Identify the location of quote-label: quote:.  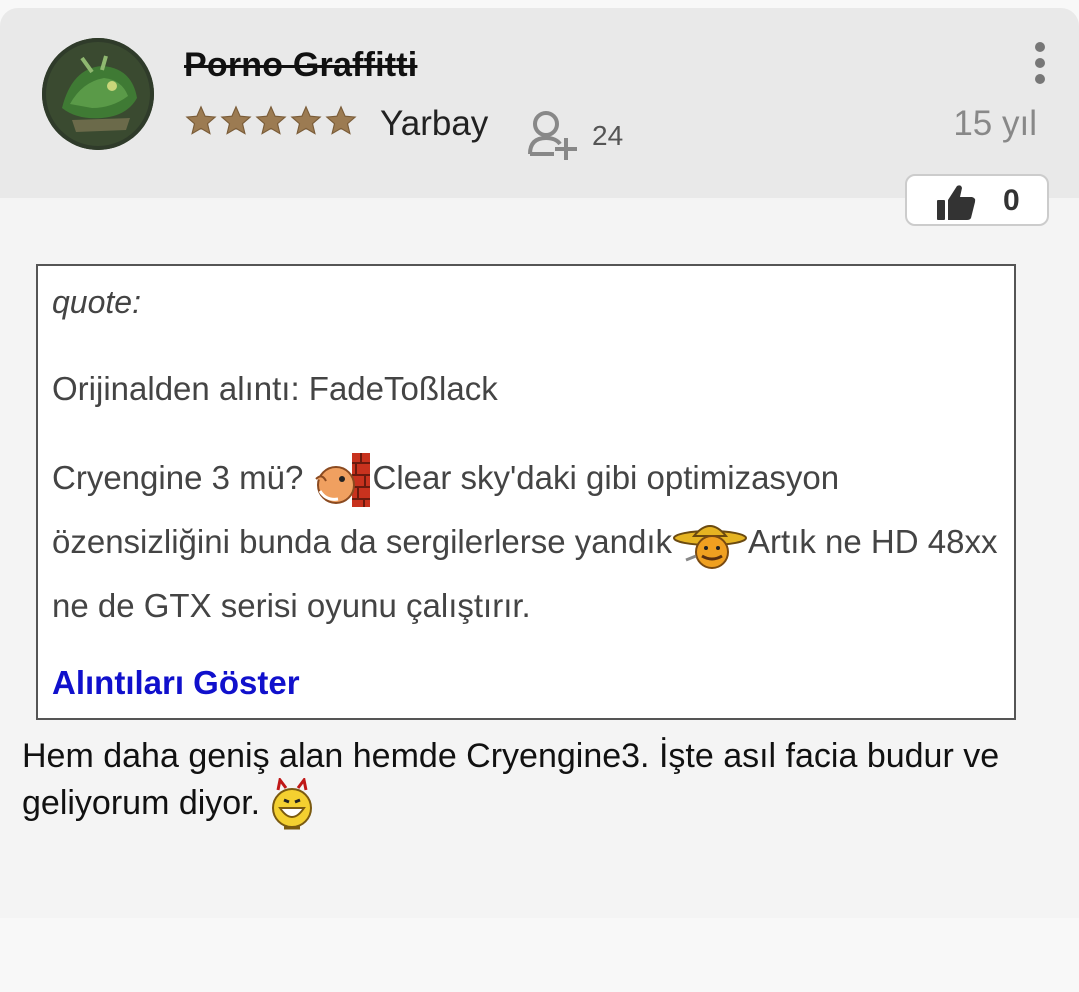
(96, 302).